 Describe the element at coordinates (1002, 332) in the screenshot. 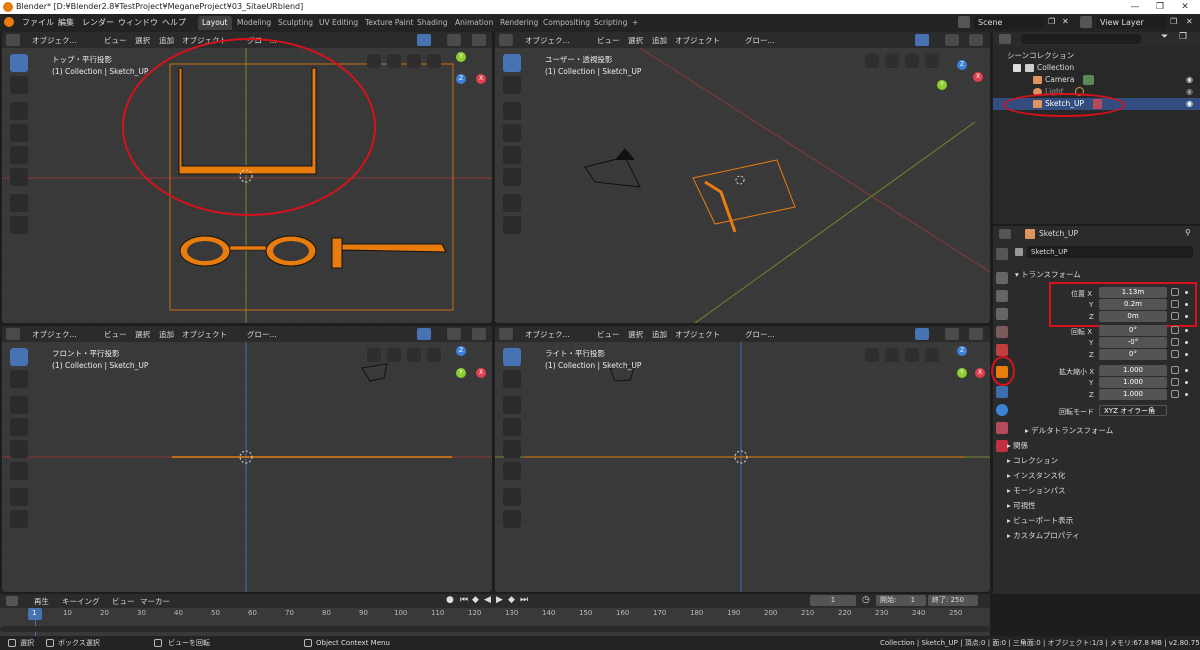

I see `scene-tab-icon` at that location.